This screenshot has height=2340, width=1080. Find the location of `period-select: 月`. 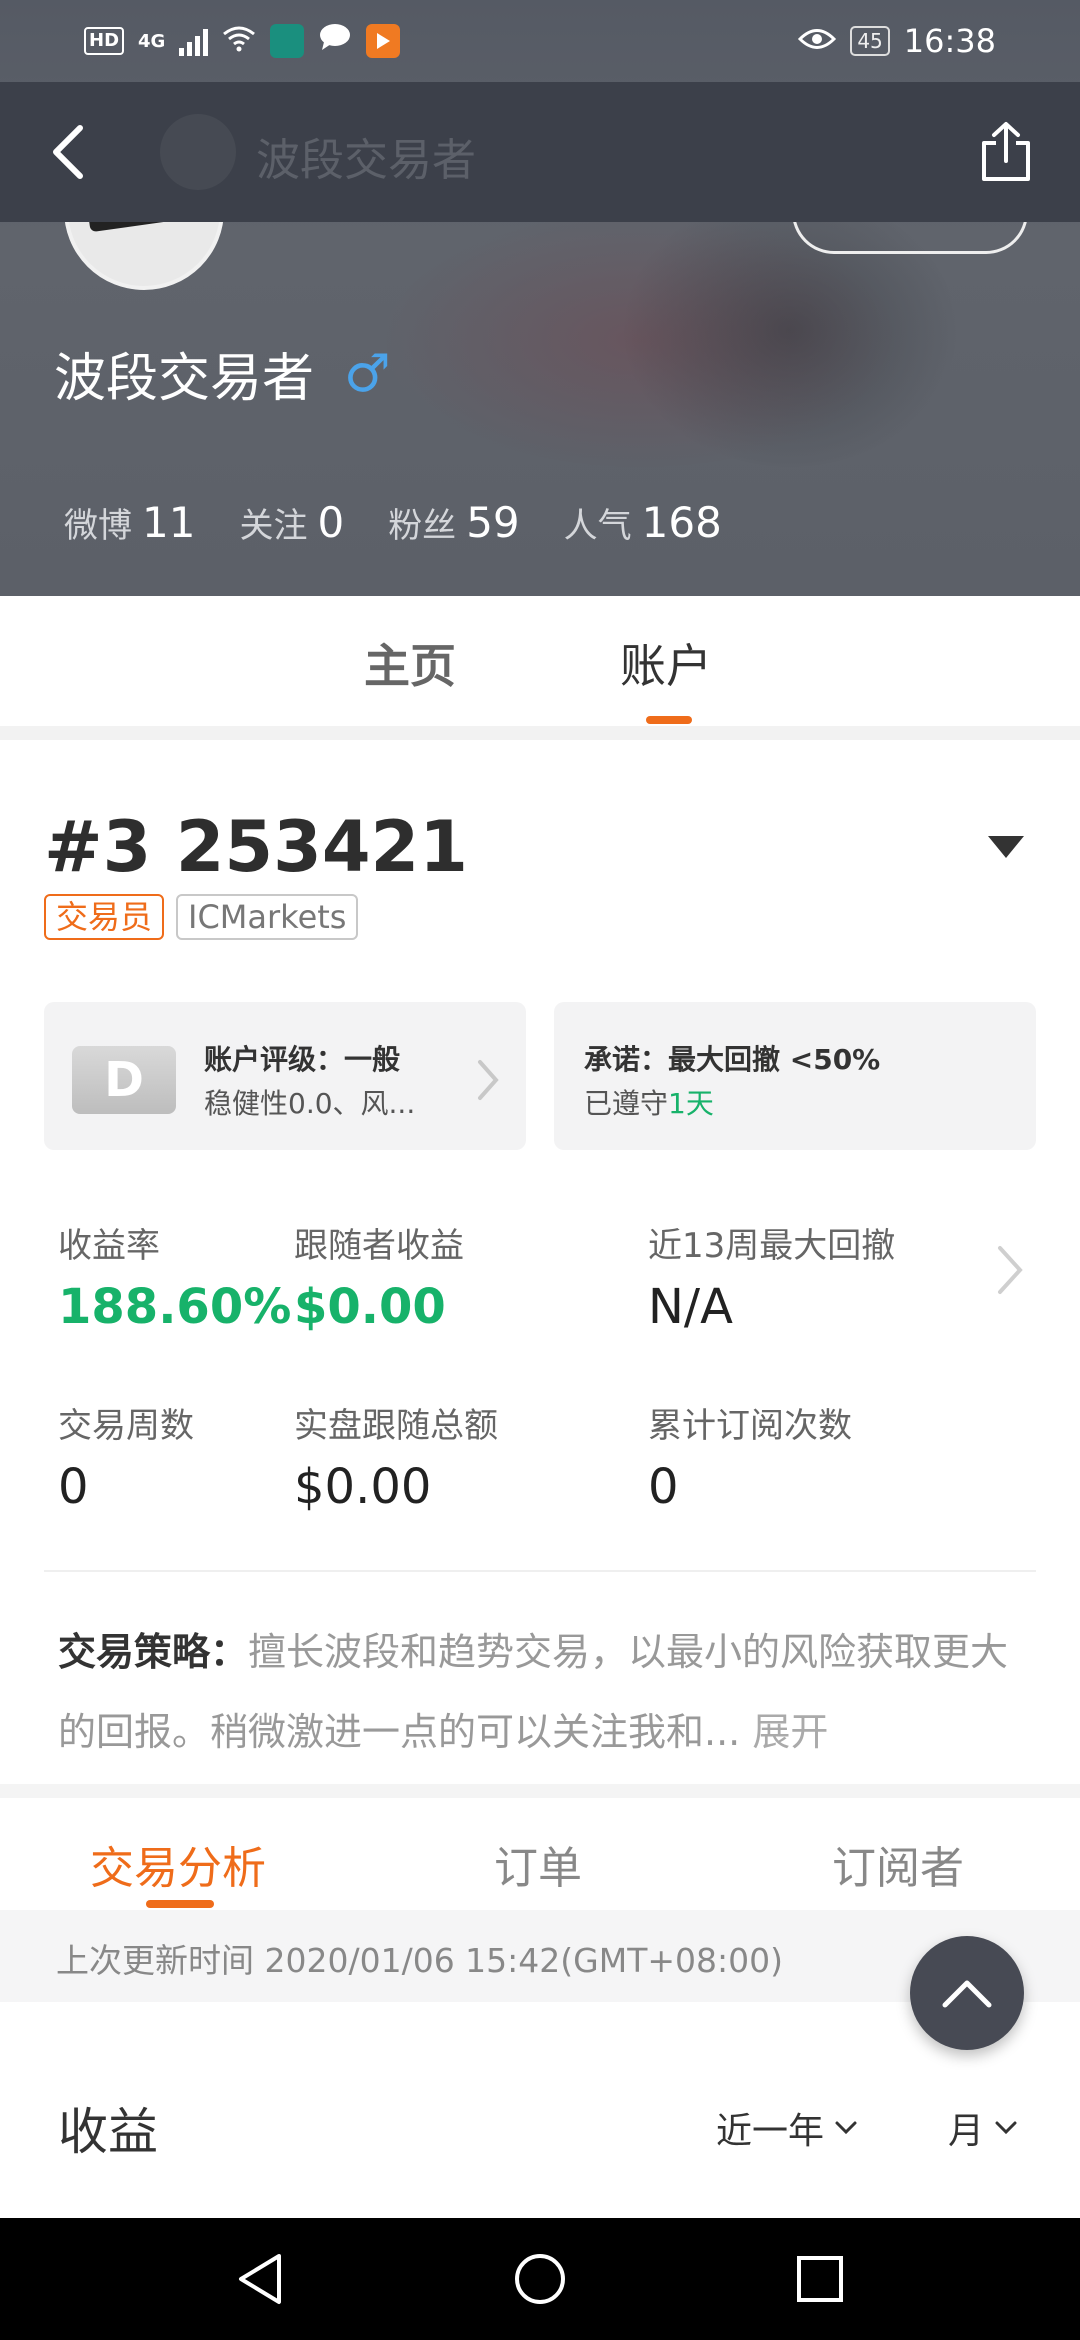

period-select: 月 is located at coordinates (983, 2128).